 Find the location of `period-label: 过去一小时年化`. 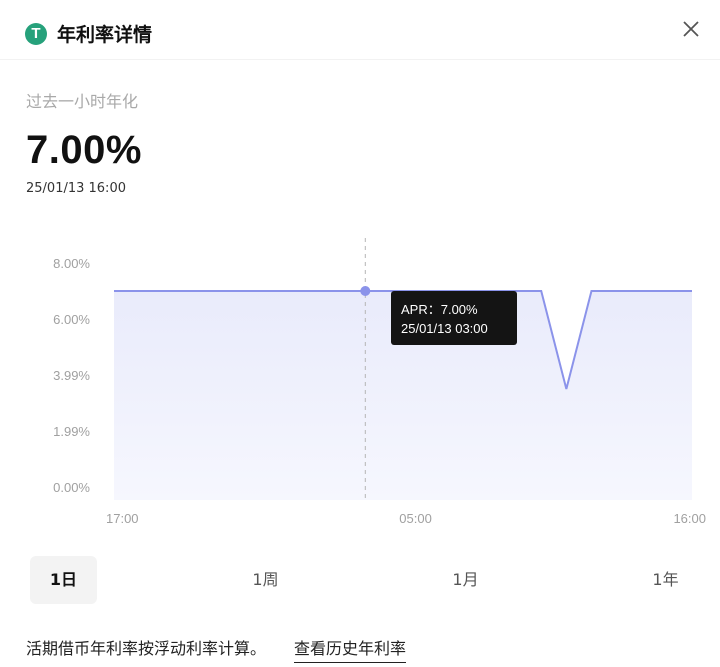

period-label: 过去一小时年化 is located at coordinates (82, 101).